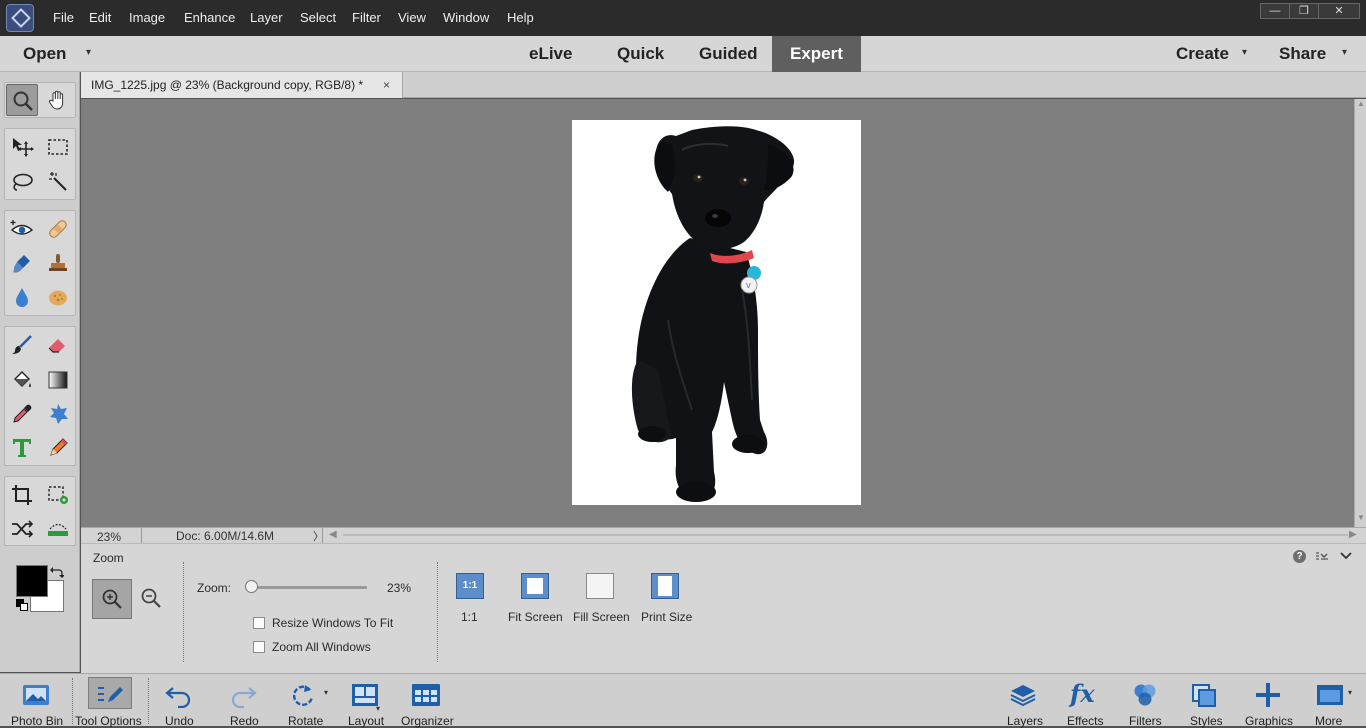 This screenshot has height=728, width=1366. Describe the element at coordinates (1360, 313) in the screenshot. I see `canvas-vertical-scrollbar: ▲ ▼` at that location.